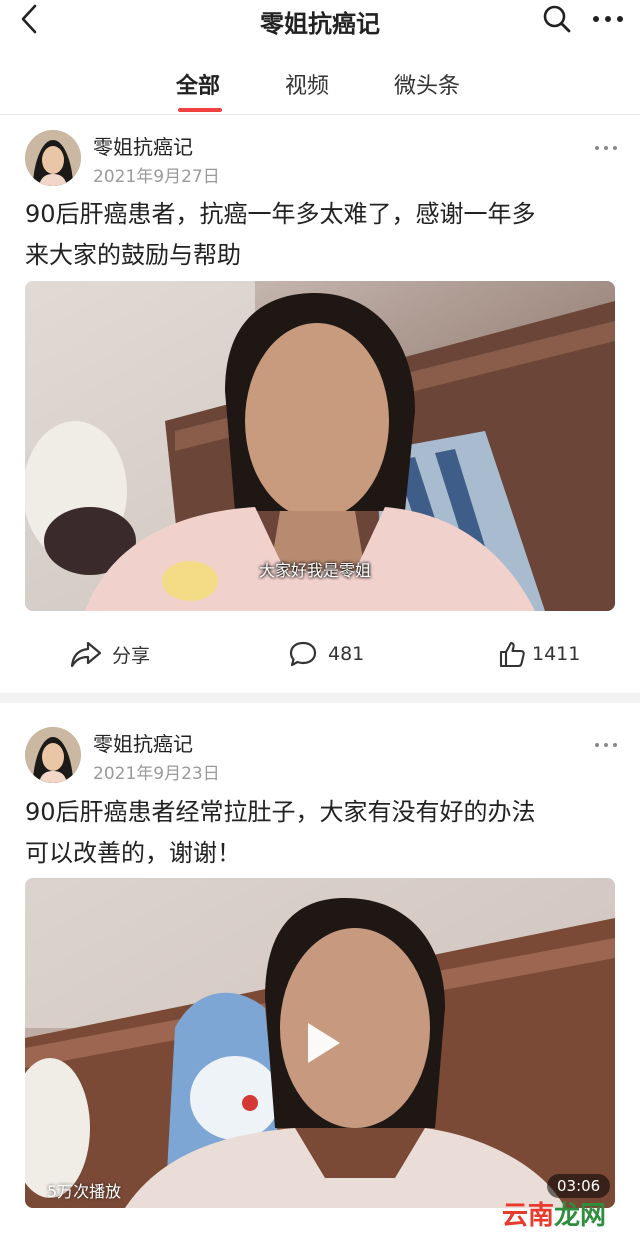 This screenshot has width=640, height=1241. What do you see at coordinates (427, 84) in the screenshot?
I see `tab-micro-headlines: 微头条` at bounding box center [427, 84].